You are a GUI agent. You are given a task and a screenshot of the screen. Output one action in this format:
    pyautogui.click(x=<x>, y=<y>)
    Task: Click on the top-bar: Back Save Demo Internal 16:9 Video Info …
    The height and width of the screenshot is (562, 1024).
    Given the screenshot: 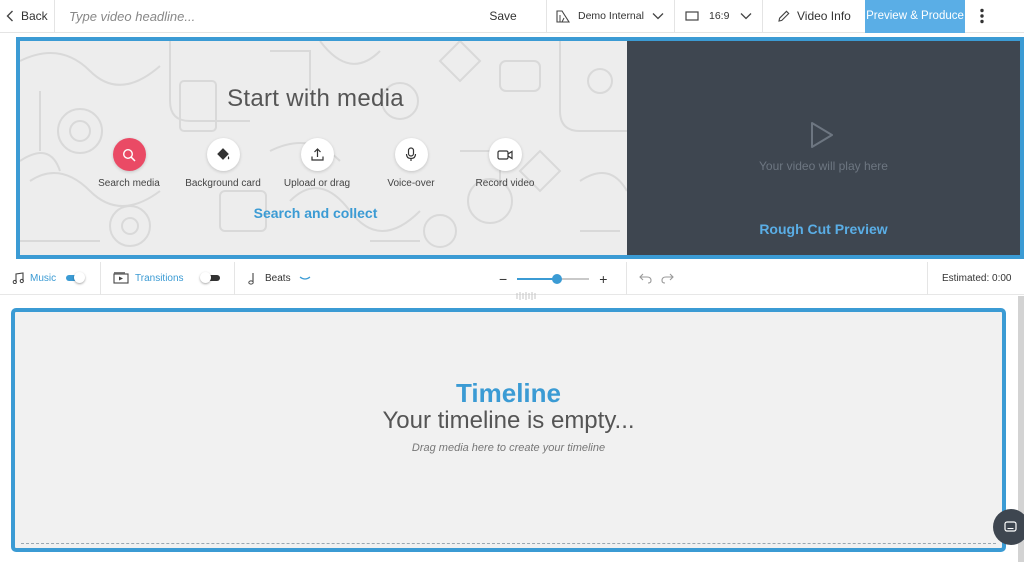 What is the action you would take?
    pyautogui.click(x=512, y=16)
    